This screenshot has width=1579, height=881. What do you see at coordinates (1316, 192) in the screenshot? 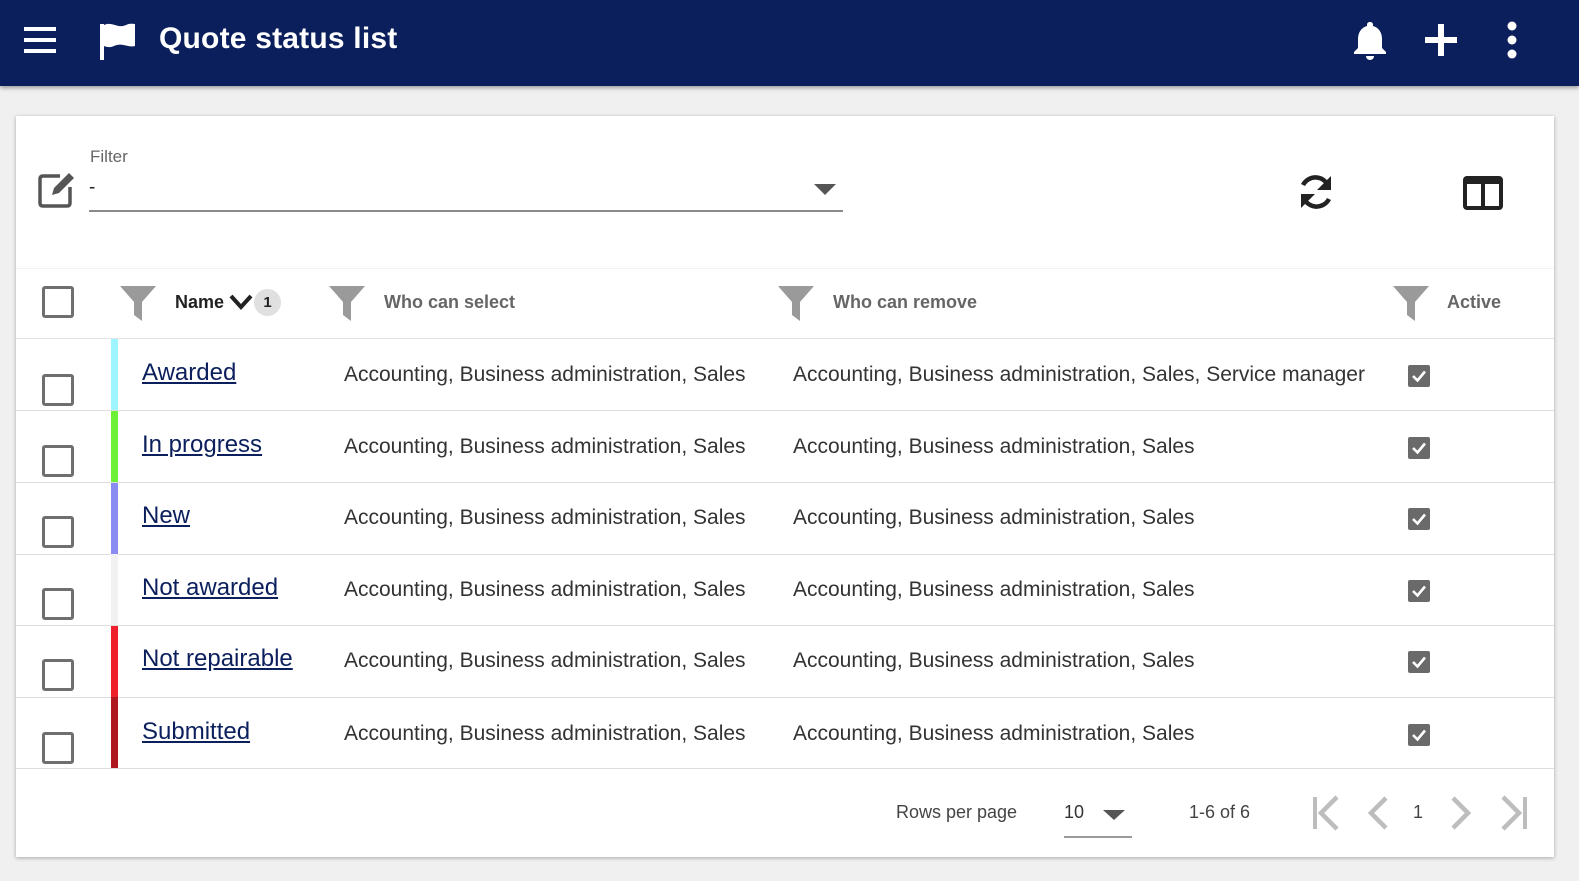
I see `refresh-icon` at bounding box center [1316, 192].